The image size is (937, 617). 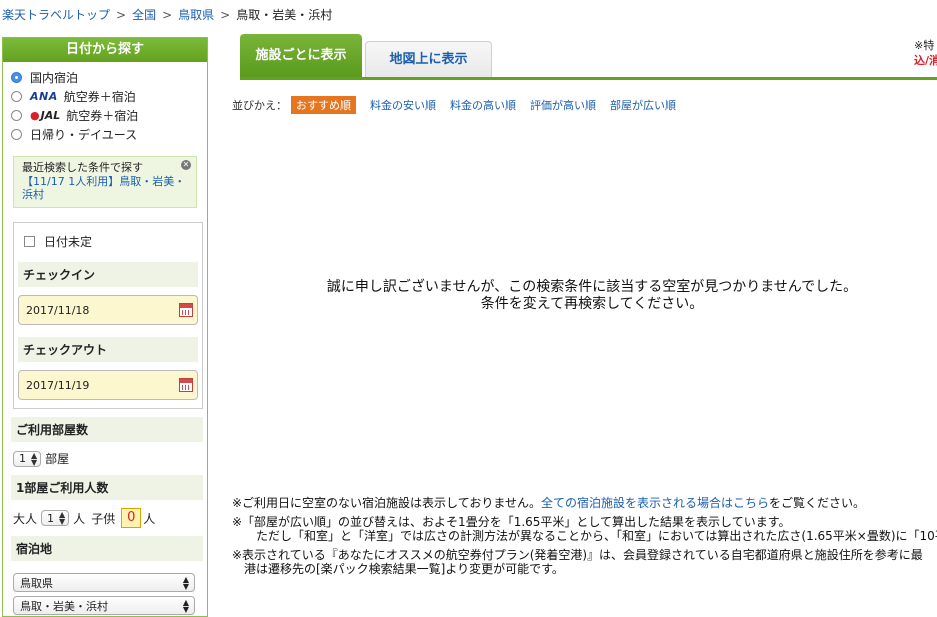 What do you see at coordinates (108, 240) in the screenshot?
I see `date-undecided-option: 日付未定` at bounding box center [108, 240].